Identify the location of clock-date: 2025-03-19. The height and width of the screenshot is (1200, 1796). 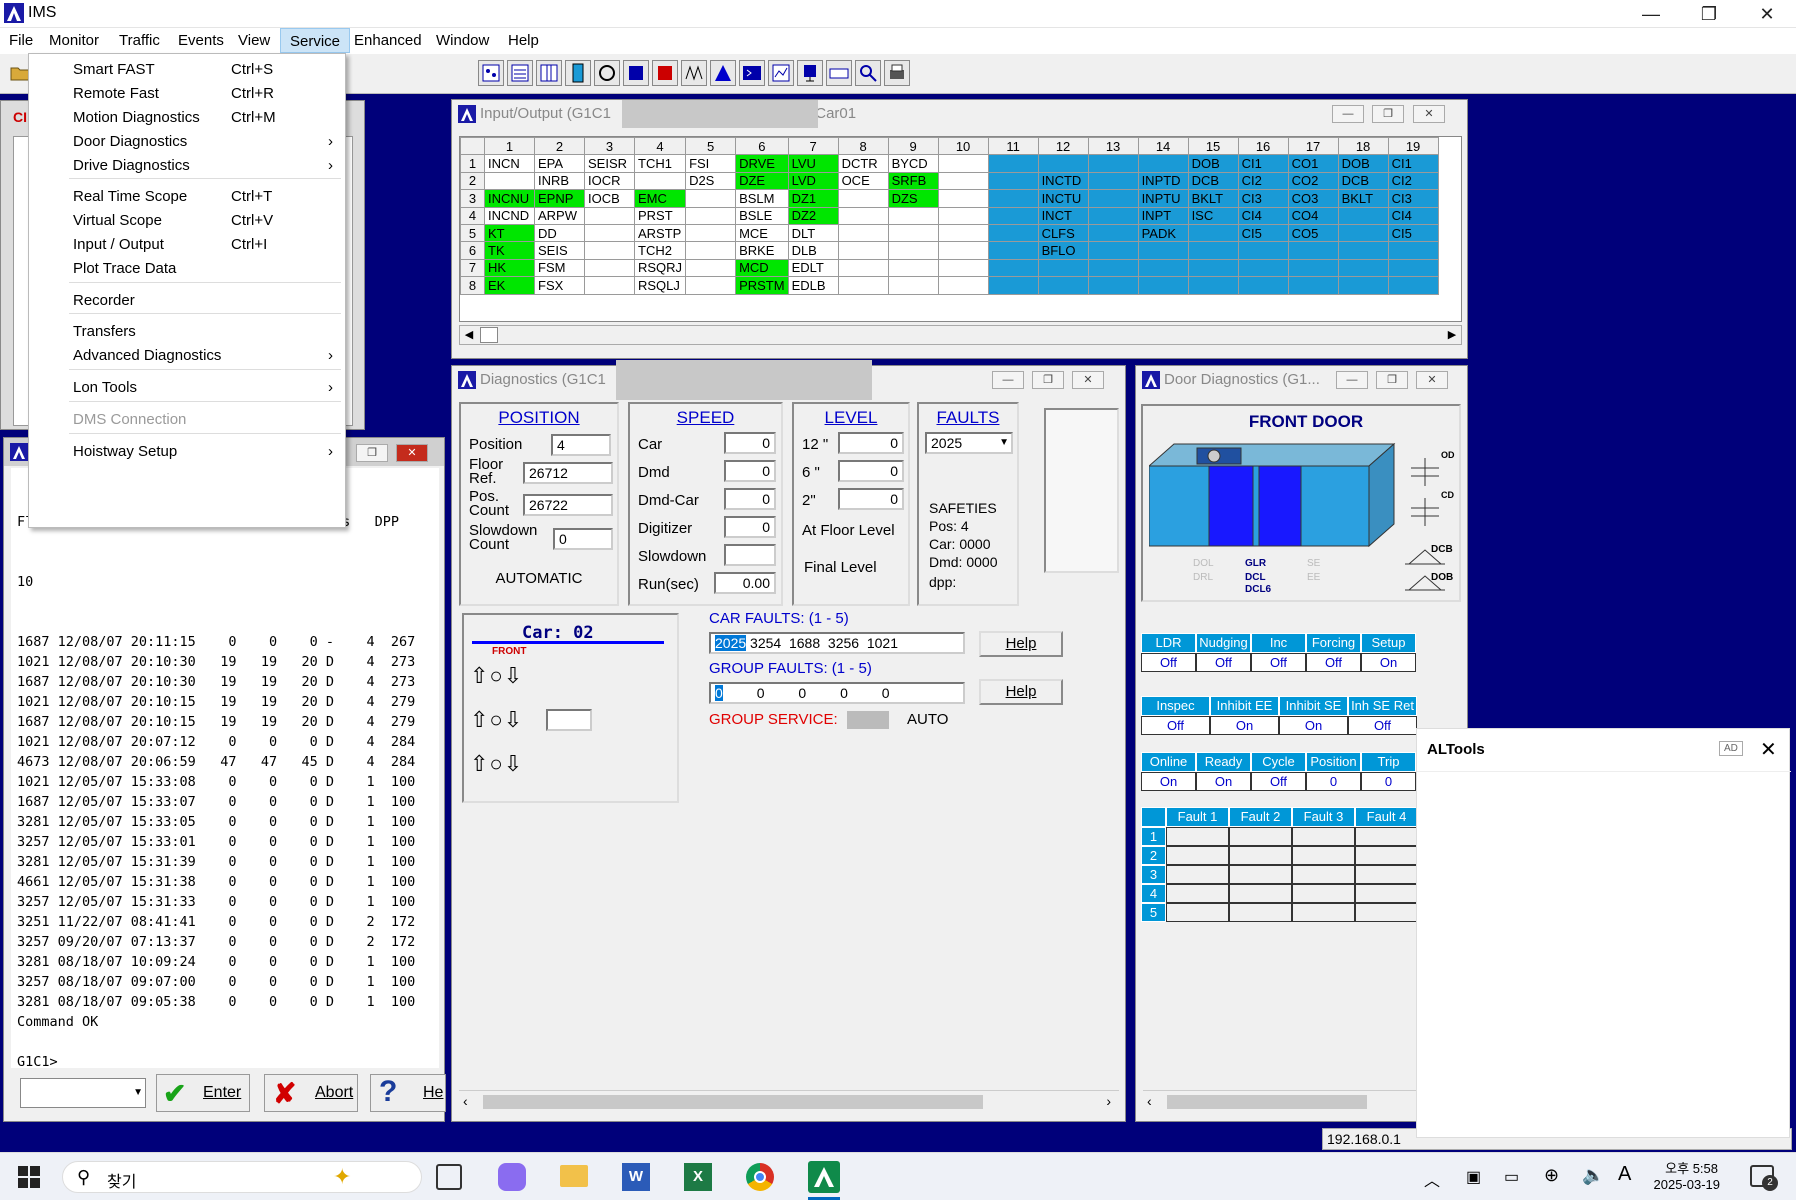
(1682, 1184).